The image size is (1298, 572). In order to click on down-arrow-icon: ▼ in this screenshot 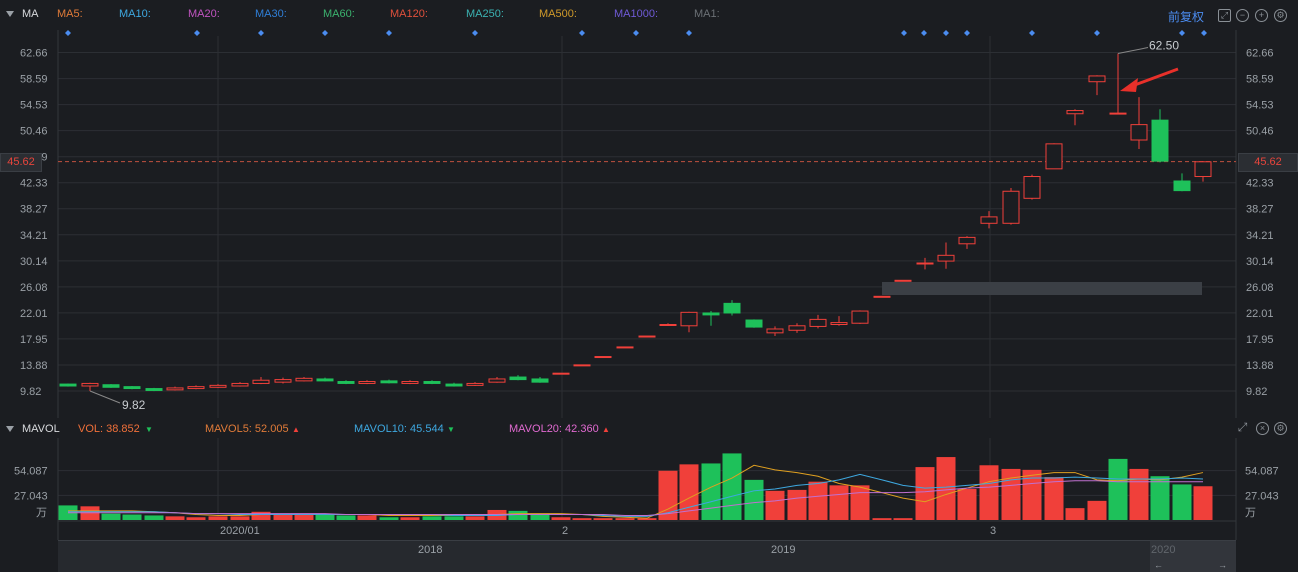, I will do `click(149, 429)`.